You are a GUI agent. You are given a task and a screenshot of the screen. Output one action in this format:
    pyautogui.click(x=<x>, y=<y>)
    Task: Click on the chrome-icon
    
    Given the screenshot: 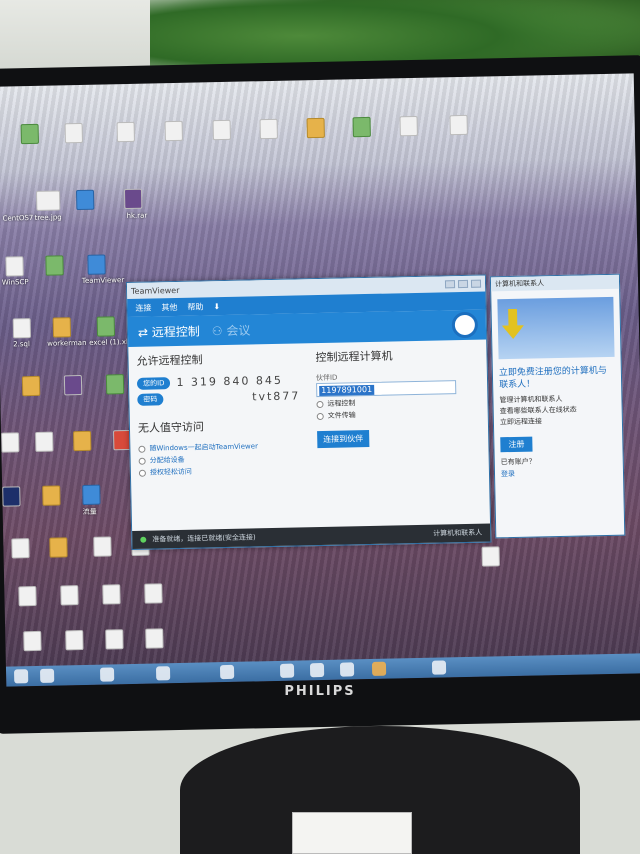 What is the action you would take?
    pyautogui.click(x=317, y=670)
    